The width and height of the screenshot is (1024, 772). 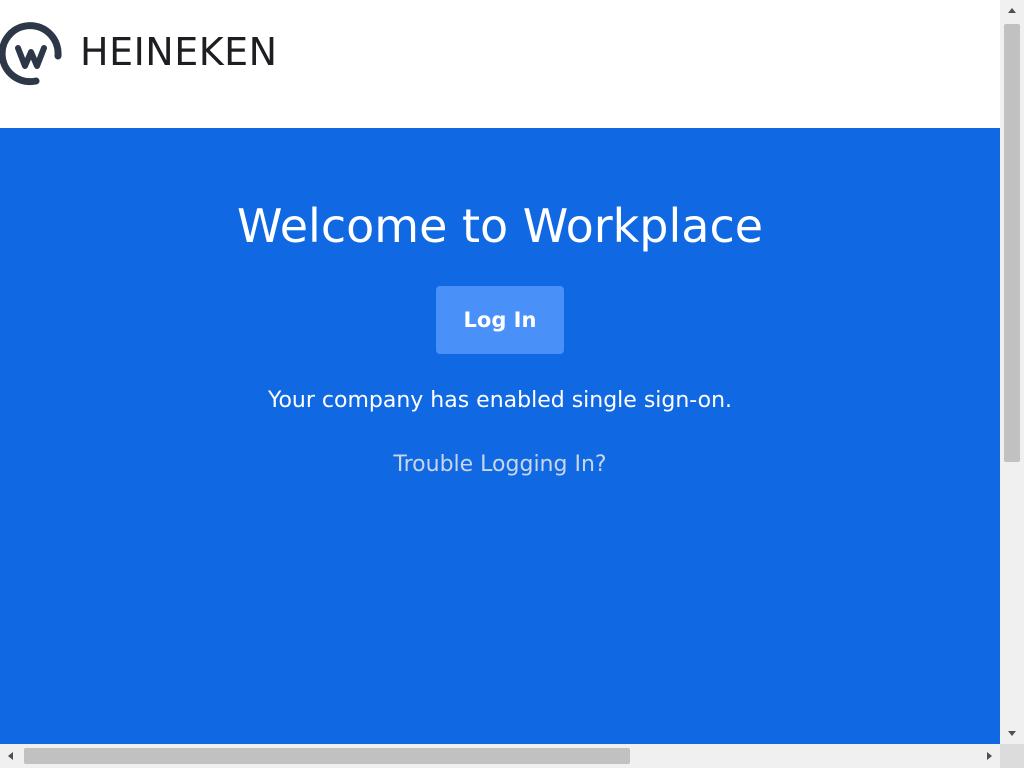 I want to click on workplace-logo-icon, so click(x=32, y=51).